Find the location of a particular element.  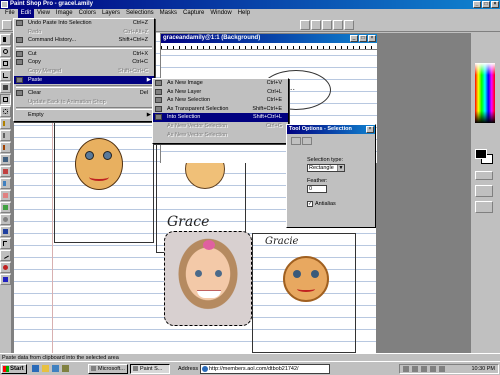

airbrush-icon is located at coordinates (5, 219).